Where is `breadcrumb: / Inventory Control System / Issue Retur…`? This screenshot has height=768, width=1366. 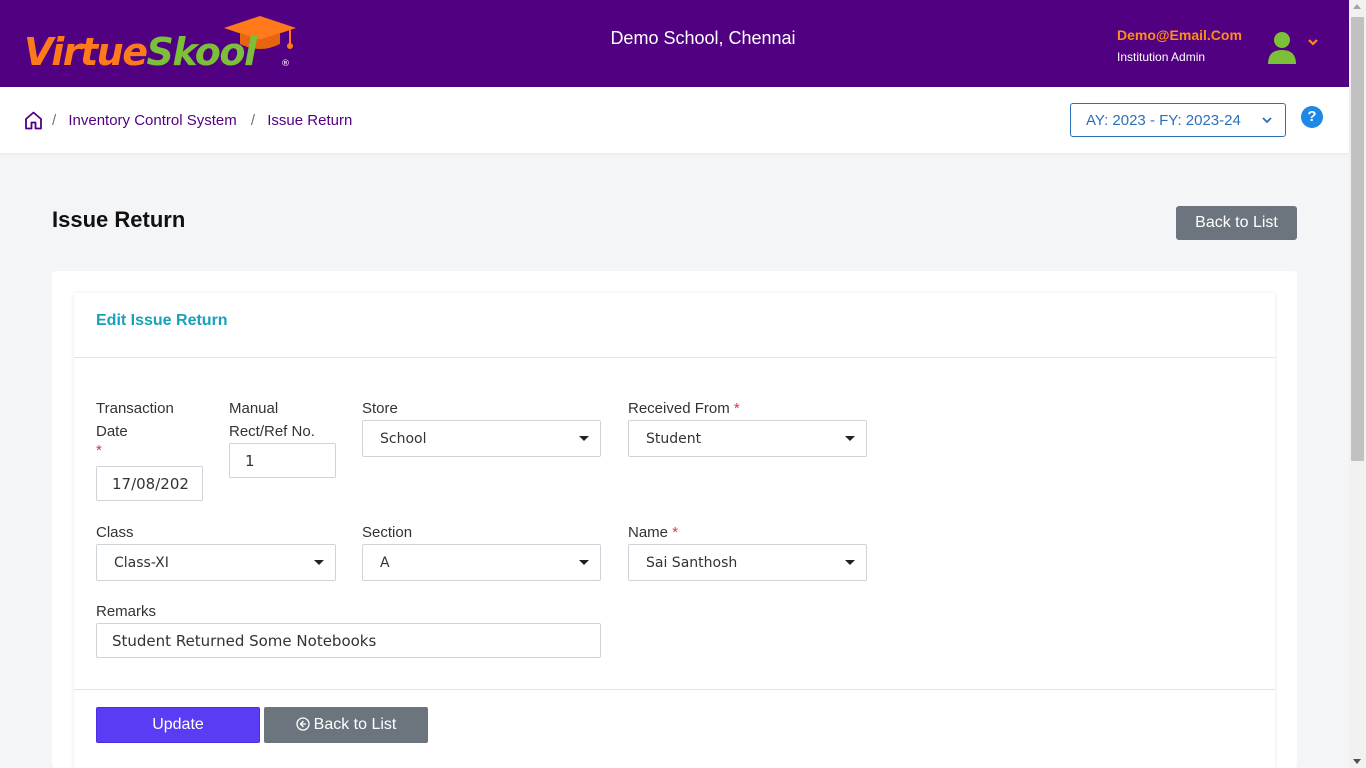
breadcrumb: / Inventory Control System / Issue Retur… is located at coordinates (201, 120).